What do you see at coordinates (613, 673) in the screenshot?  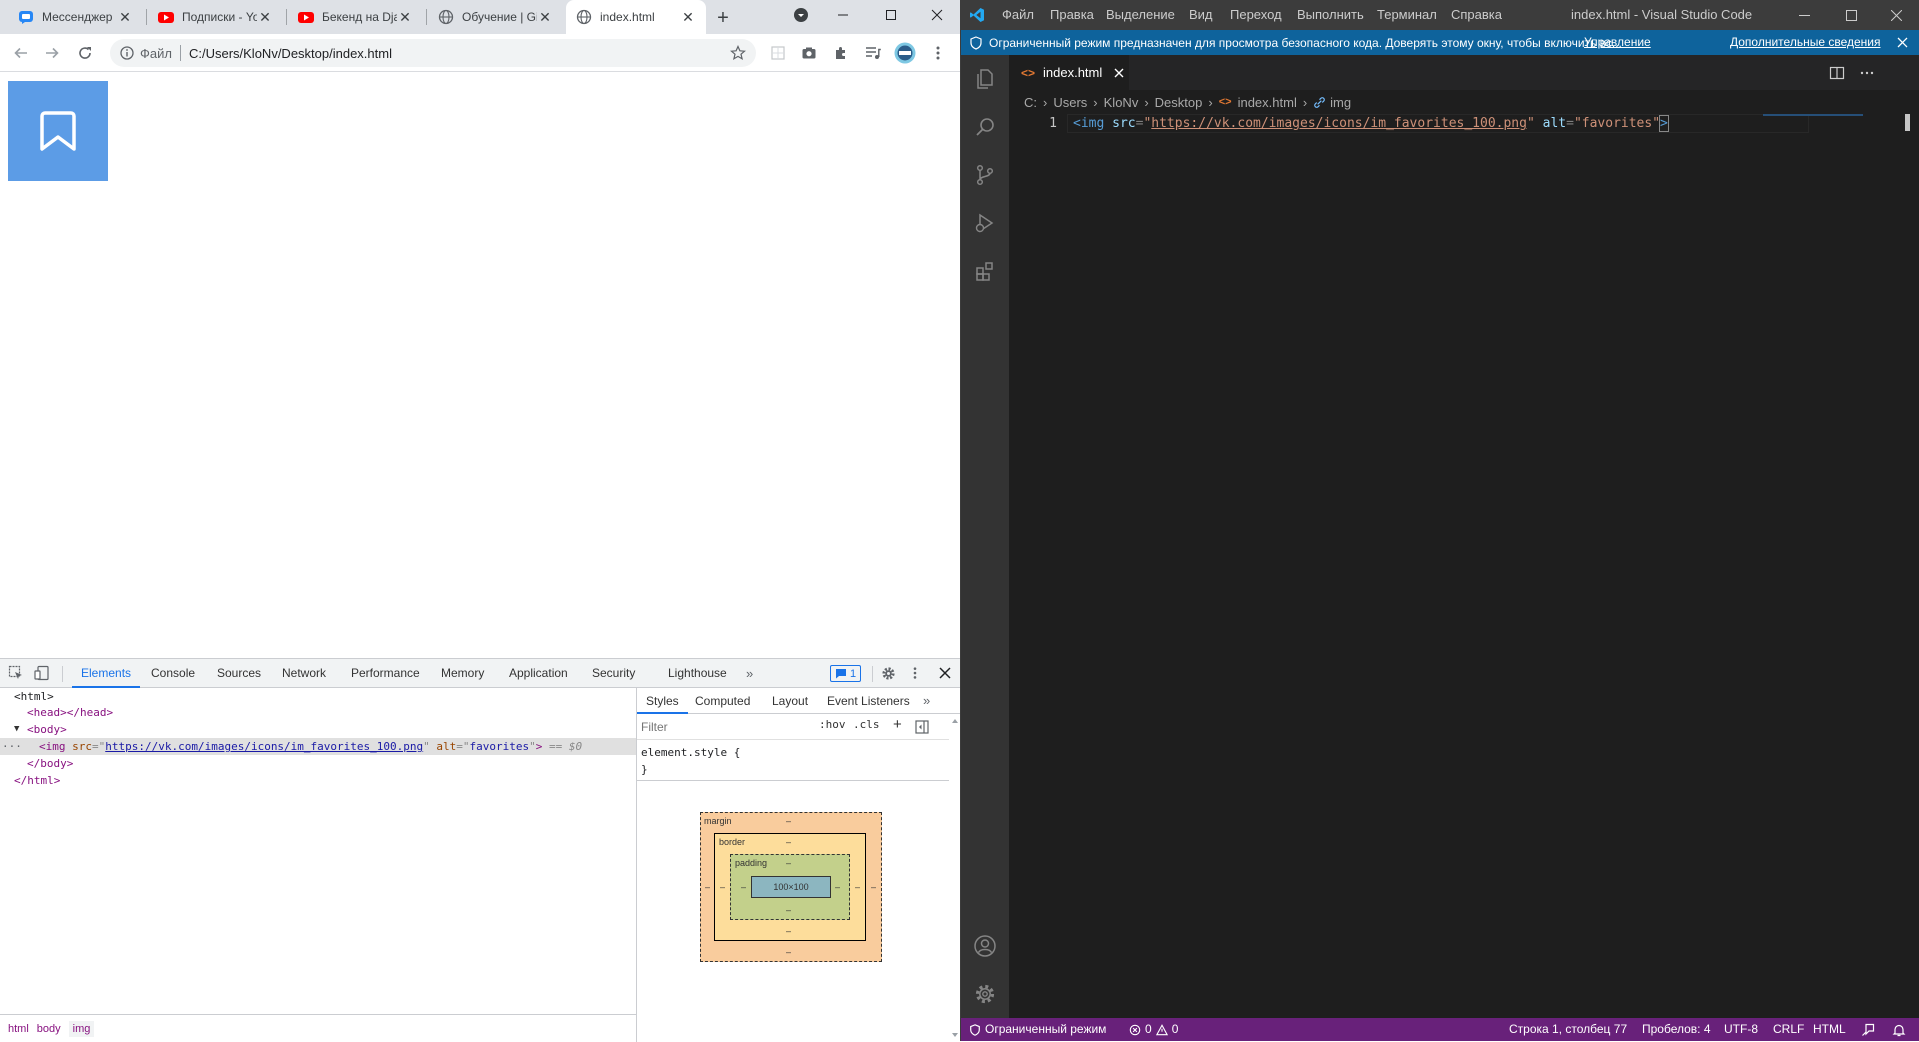 I see `tab-security: Security` at bounding box center [613, 673].